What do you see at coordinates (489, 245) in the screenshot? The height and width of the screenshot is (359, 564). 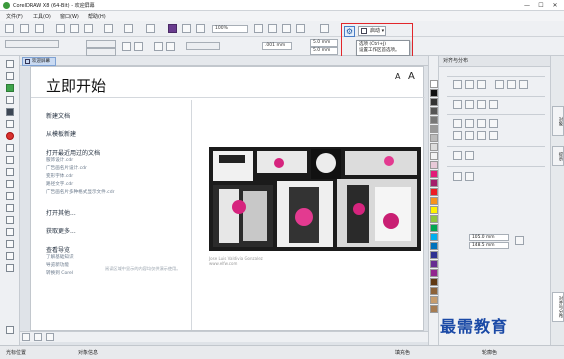 I see `height-field: 148.5 mm` at bounding box center [489, 245].